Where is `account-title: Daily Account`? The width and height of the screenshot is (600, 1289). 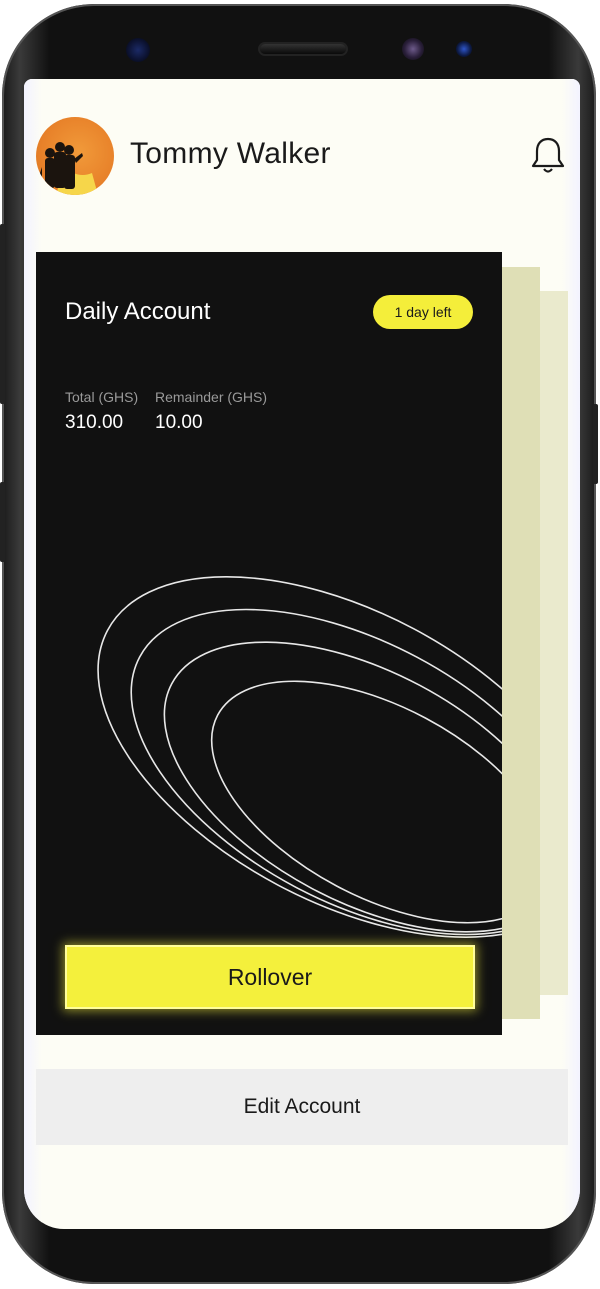
account-title: Daily Account is located at coordinates (138, 311).